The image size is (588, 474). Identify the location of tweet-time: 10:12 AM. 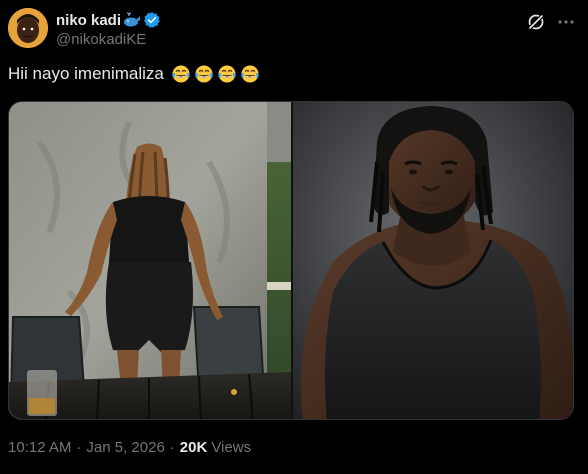
(39, 447).